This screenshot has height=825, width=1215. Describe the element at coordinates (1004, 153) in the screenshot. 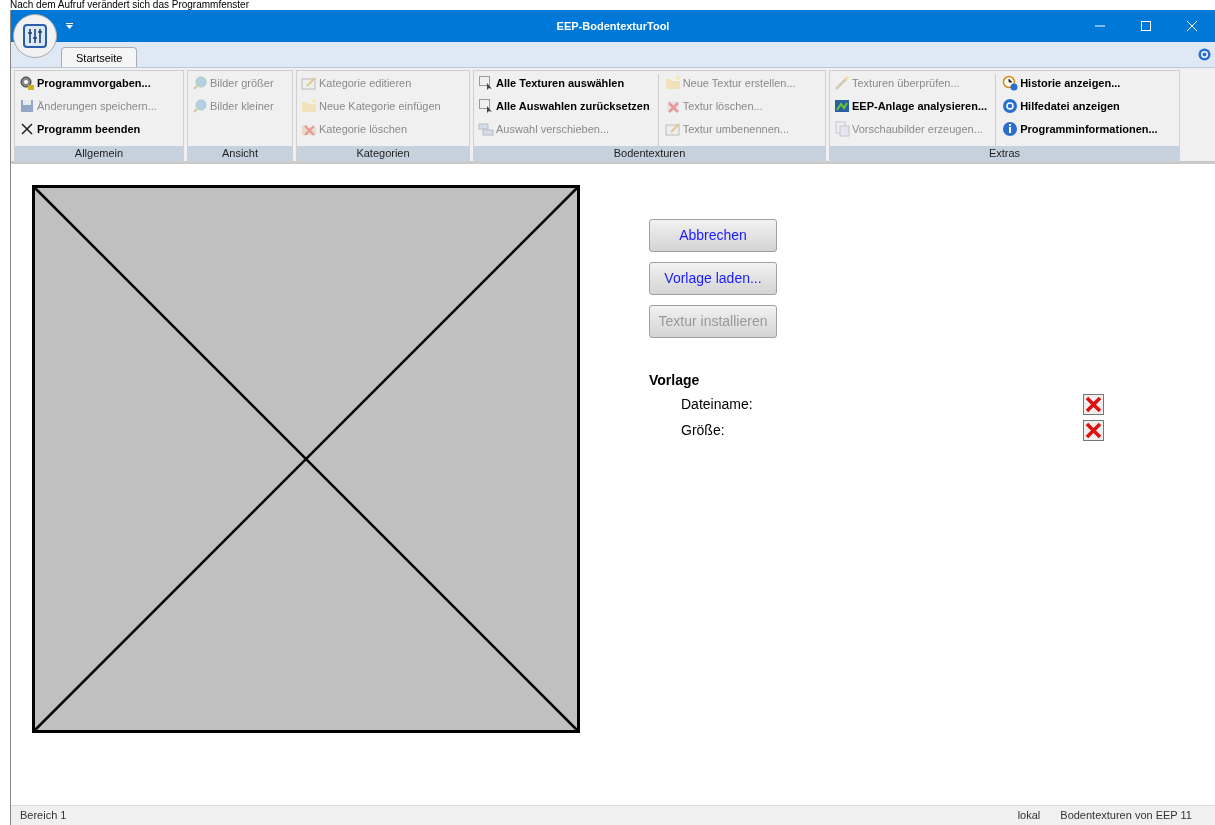

I see `group-label: Extras` at that location.